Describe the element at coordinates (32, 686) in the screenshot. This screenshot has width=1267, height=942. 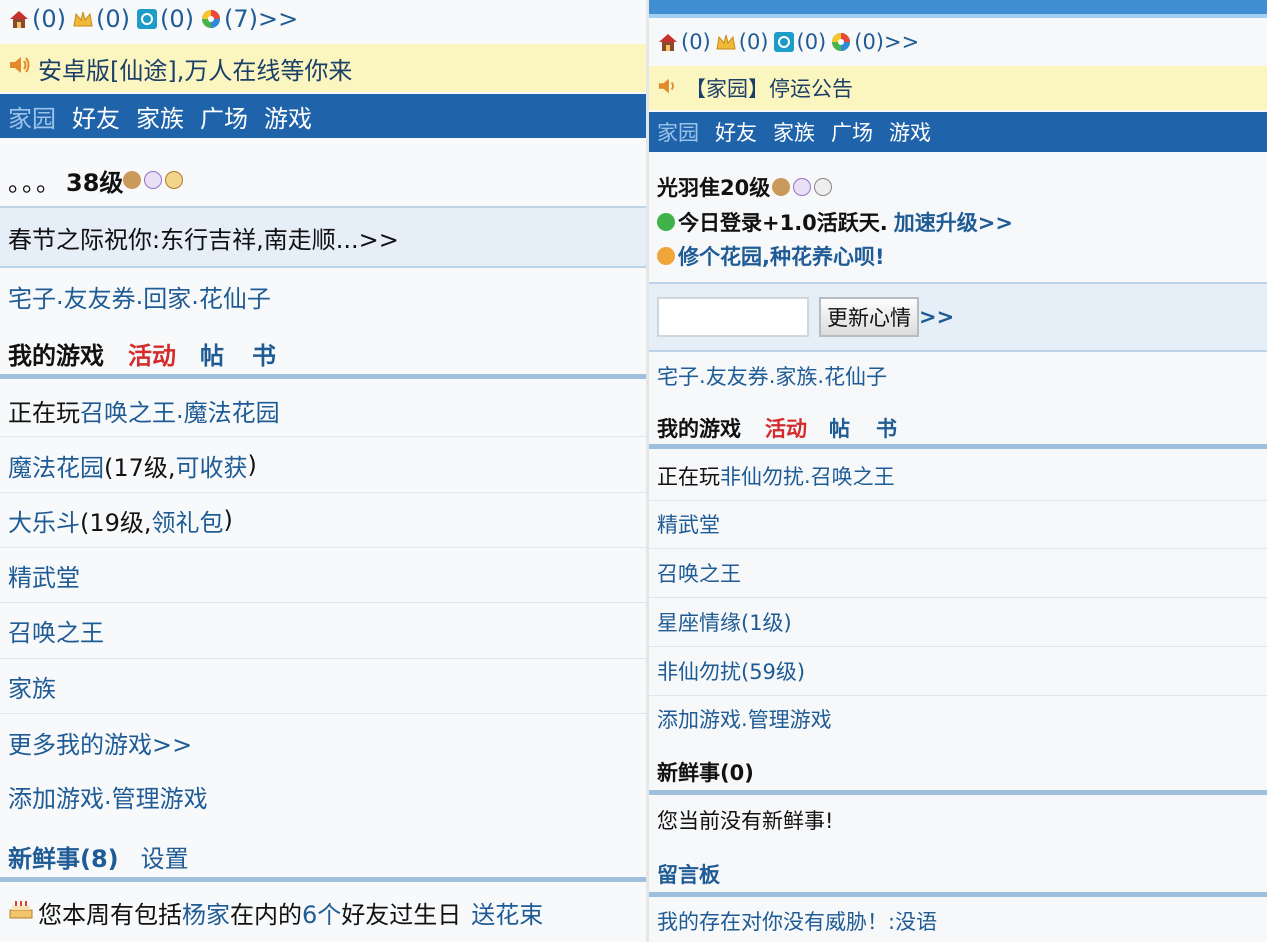
I see `game-family: 家族` at that location.